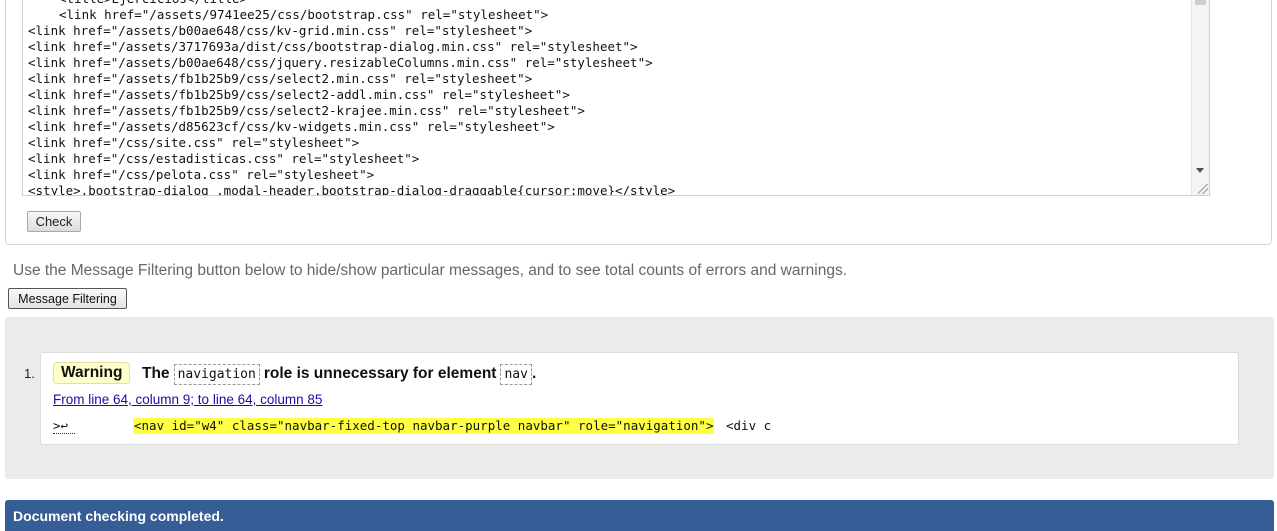  I want to click on extract-after: <div c, so click(749, 425).